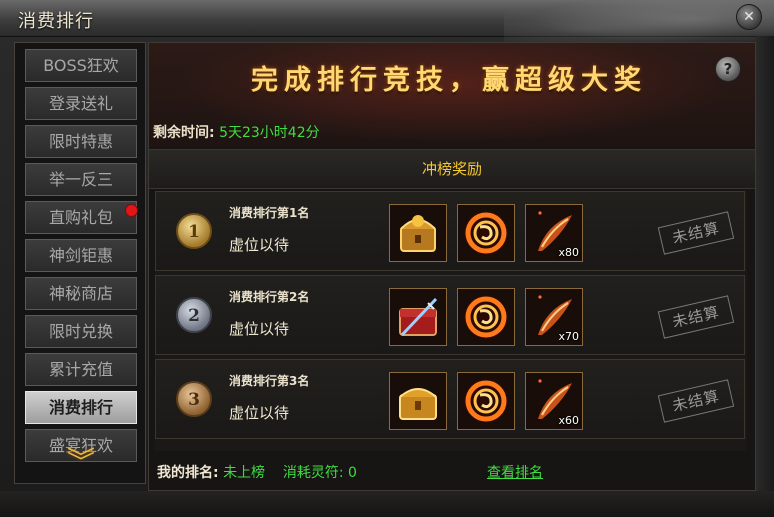  Describe the element at coordinates (639, 24) in the screenshot. I see `dragon-ornament-icon` at that location.